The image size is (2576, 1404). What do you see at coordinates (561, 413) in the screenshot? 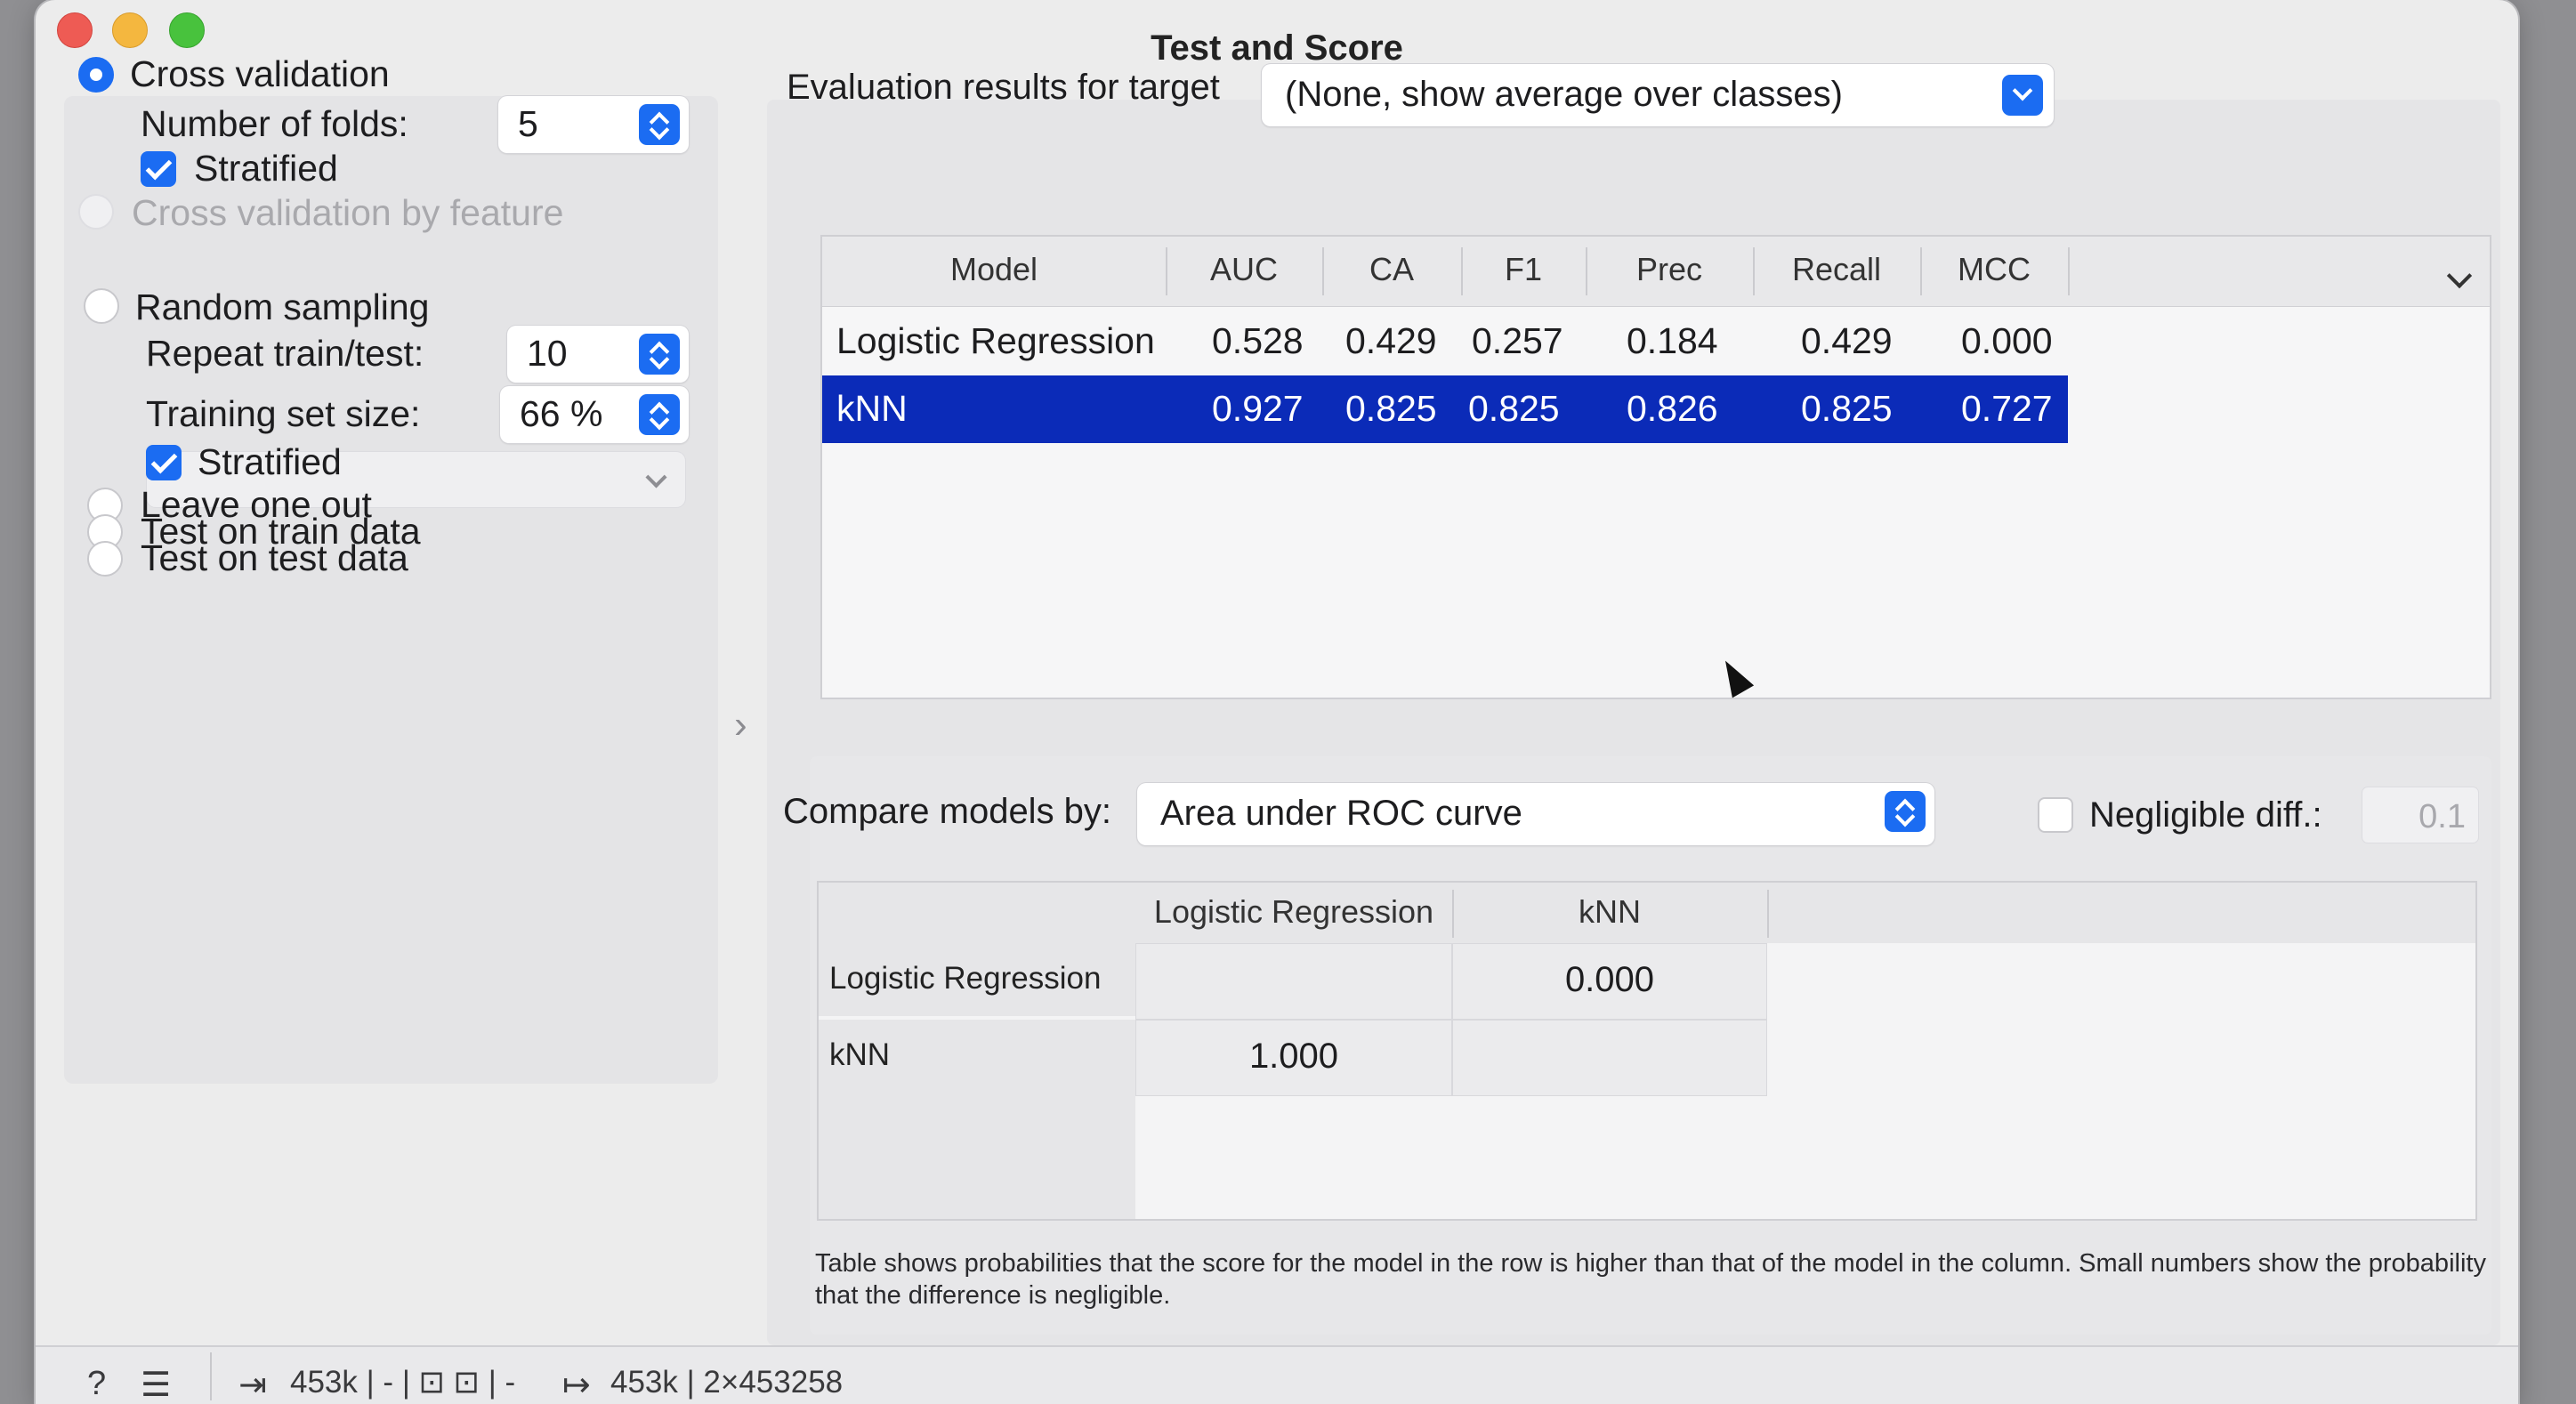
I see `training-size-value: 66 %` at bounding box center [561, 413].